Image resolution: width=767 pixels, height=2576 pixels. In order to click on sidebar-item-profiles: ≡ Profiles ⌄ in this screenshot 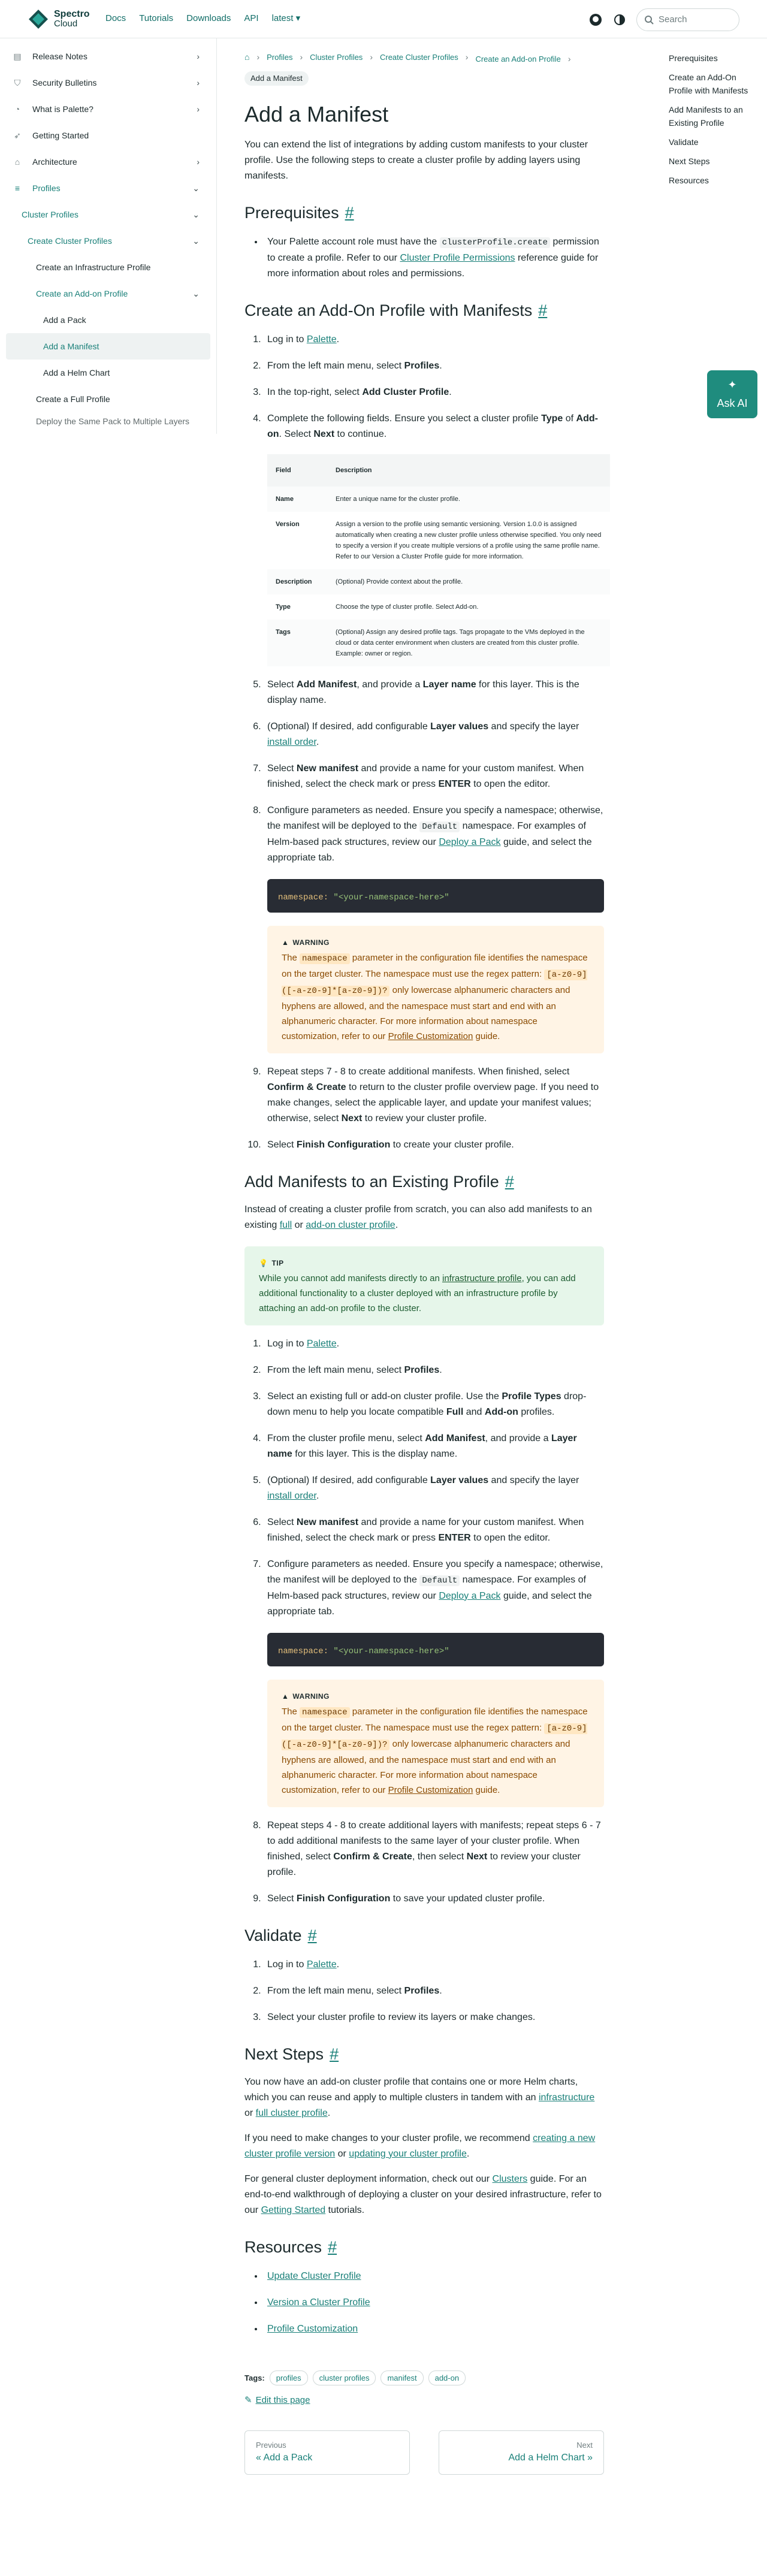, I will do `click(108, 188)`.